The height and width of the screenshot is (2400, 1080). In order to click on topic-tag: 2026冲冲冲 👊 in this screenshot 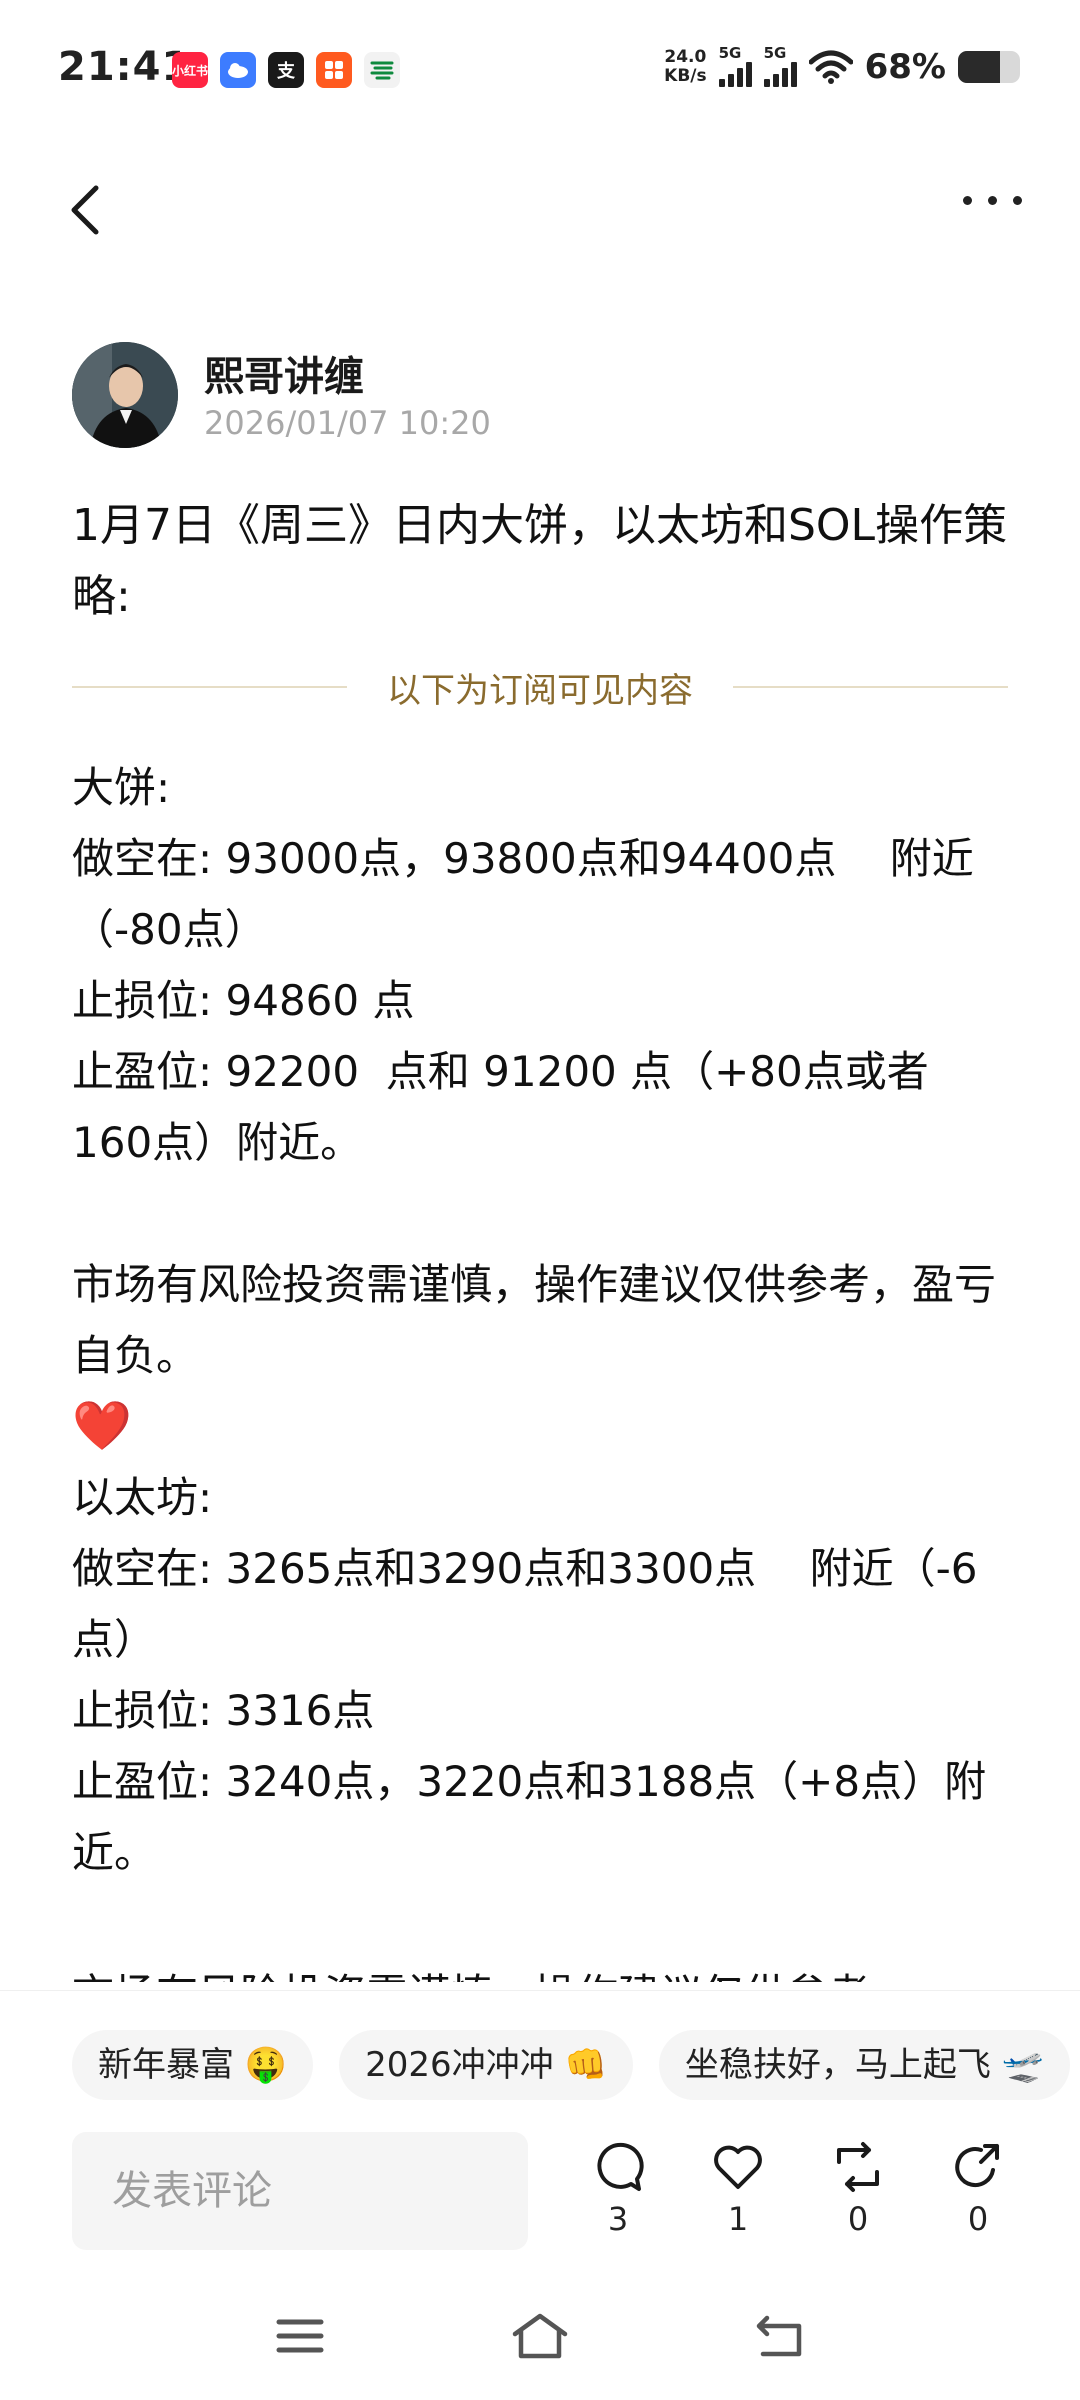, I will do `click(486, 2065)`.